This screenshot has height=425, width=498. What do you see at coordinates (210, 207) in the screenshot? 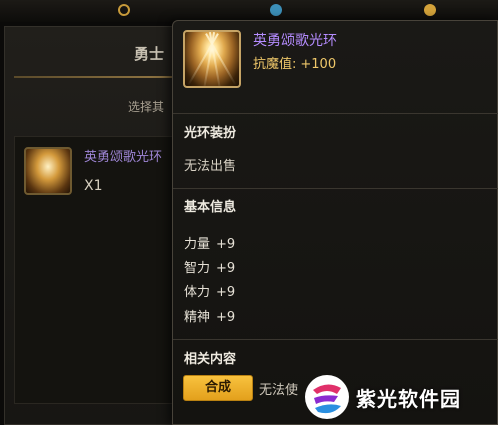
I see `basic-info-header: 基本信息` at bounding box center [210, 207].